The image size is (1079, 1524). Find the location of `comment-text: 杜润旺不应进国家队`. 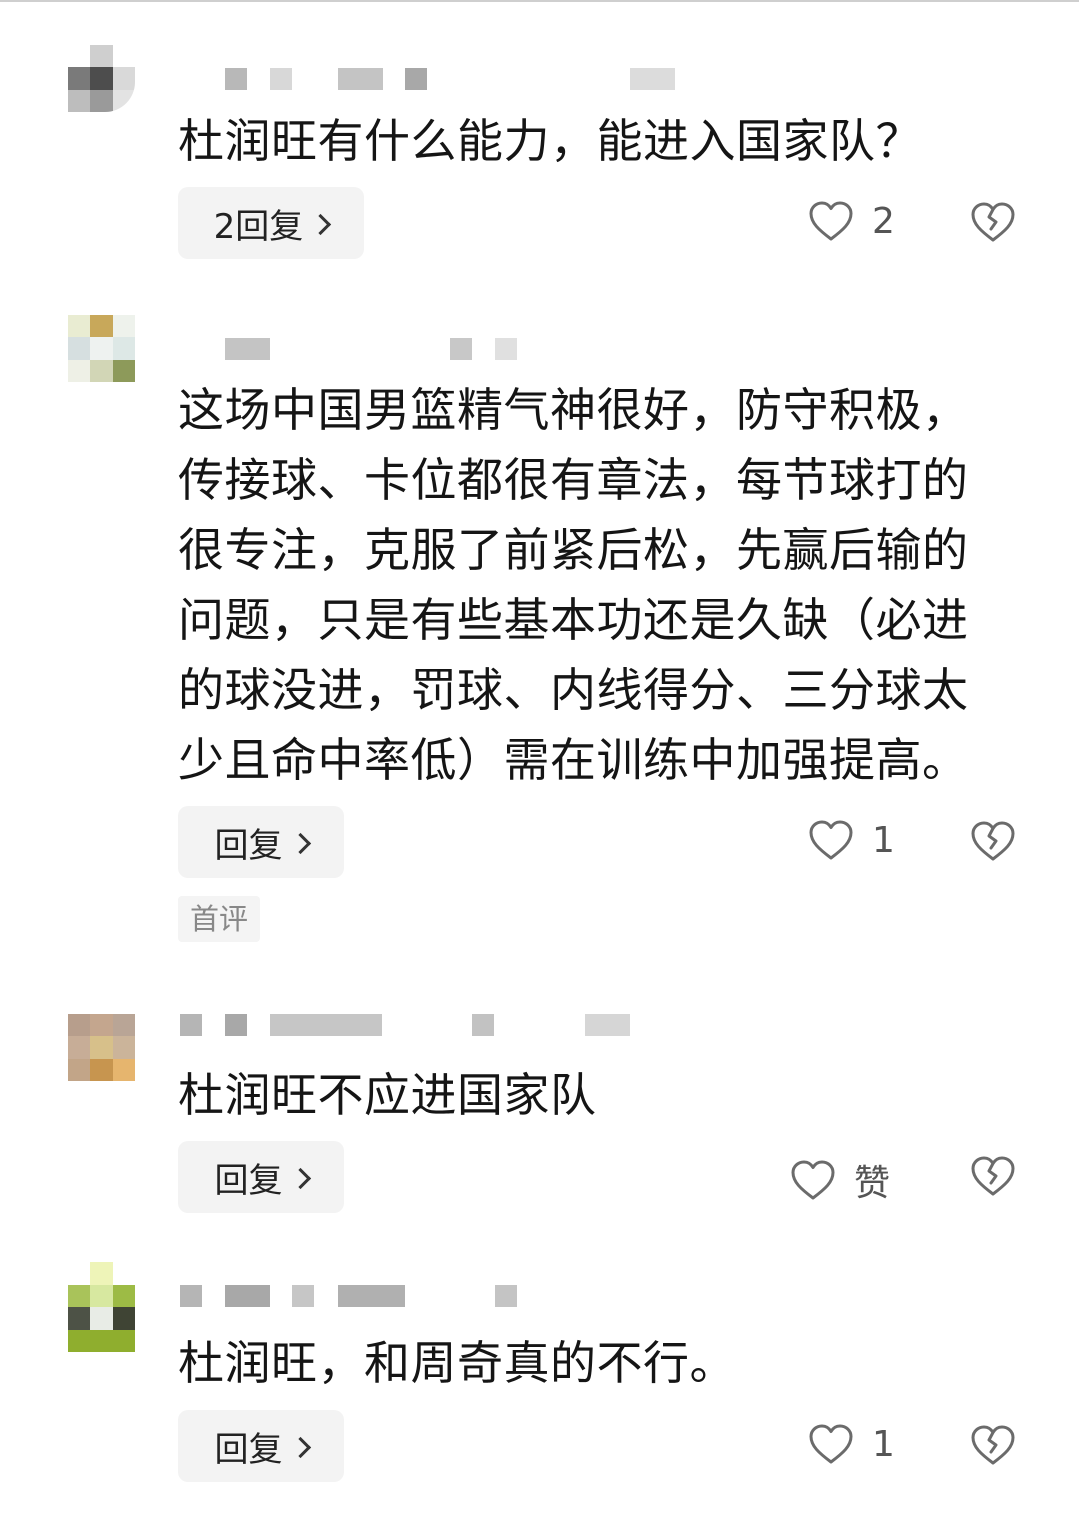

comment-text: 杜润旺不应进国家队 is located at coordinates (387, 1095).